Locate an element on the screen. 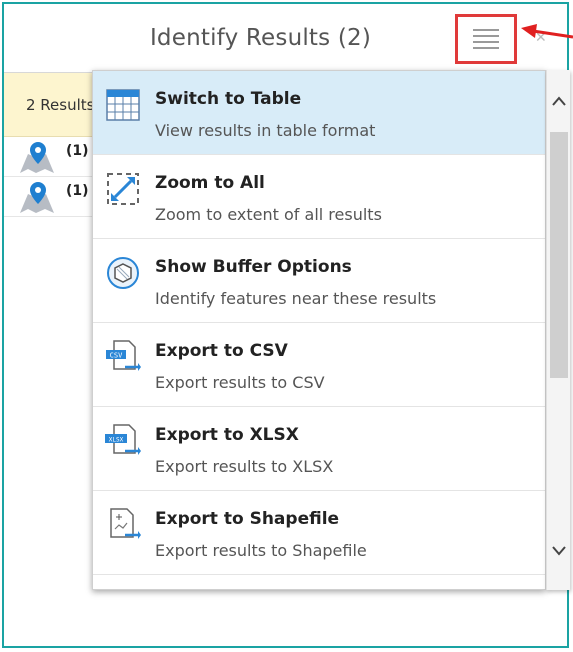  results-summary: 2 Results is located at coordinates (48, 105).